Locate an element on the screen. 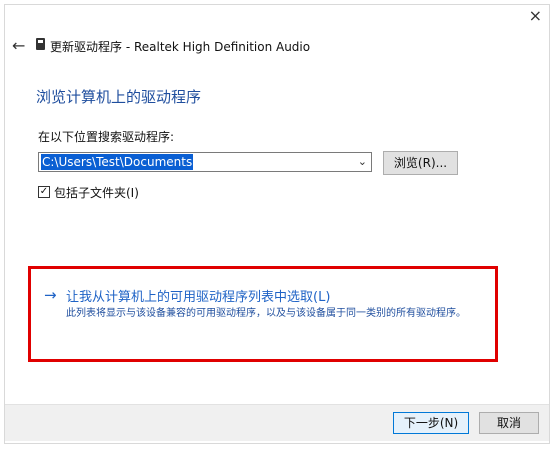  back-arrow-icon: ← is located at coordinates (18, 45).